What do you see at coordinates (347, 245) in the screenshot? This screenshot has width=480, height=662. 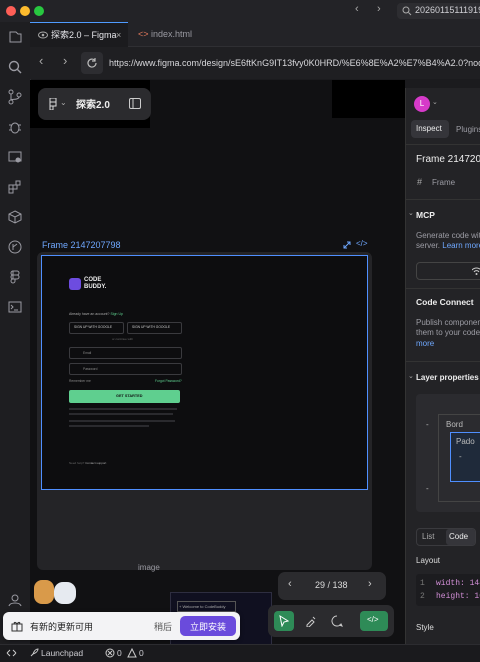 I see `expand-icon` at bounding box center [347, 245].